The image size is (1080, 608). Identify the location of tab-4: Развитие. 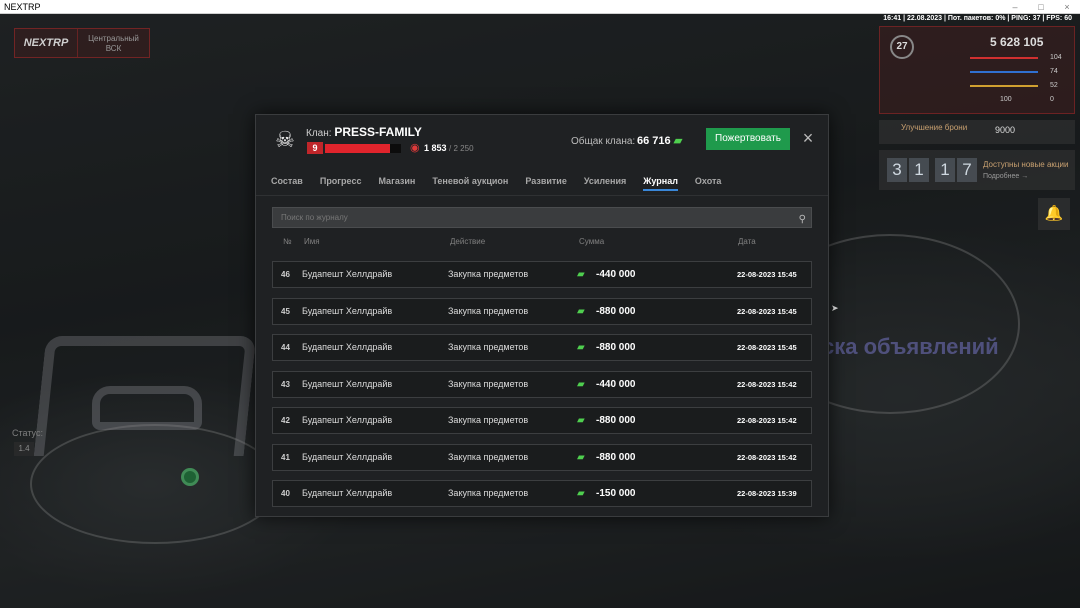
(545, 181).